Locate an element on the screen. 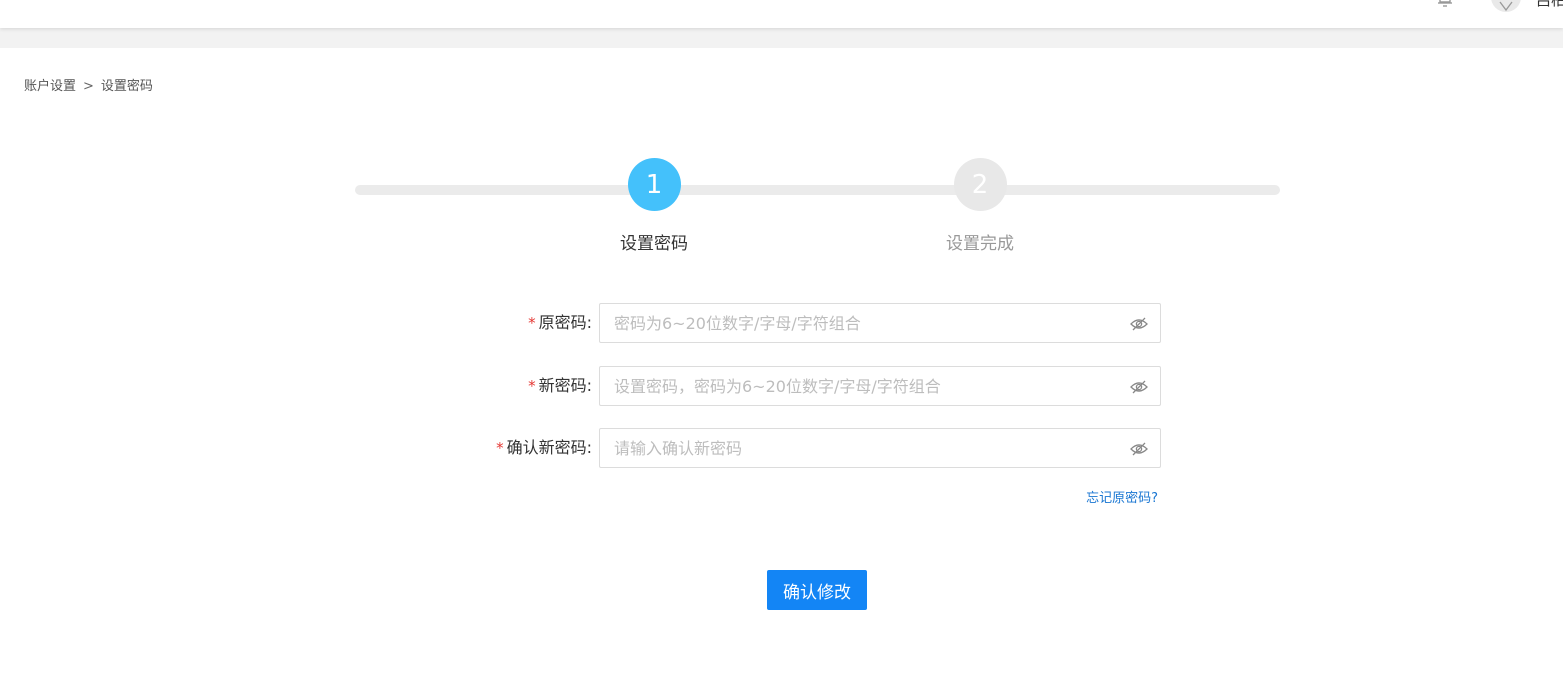 The image size is (1563, 678). user-avatar-icon is located at coordinates (1506, 6).